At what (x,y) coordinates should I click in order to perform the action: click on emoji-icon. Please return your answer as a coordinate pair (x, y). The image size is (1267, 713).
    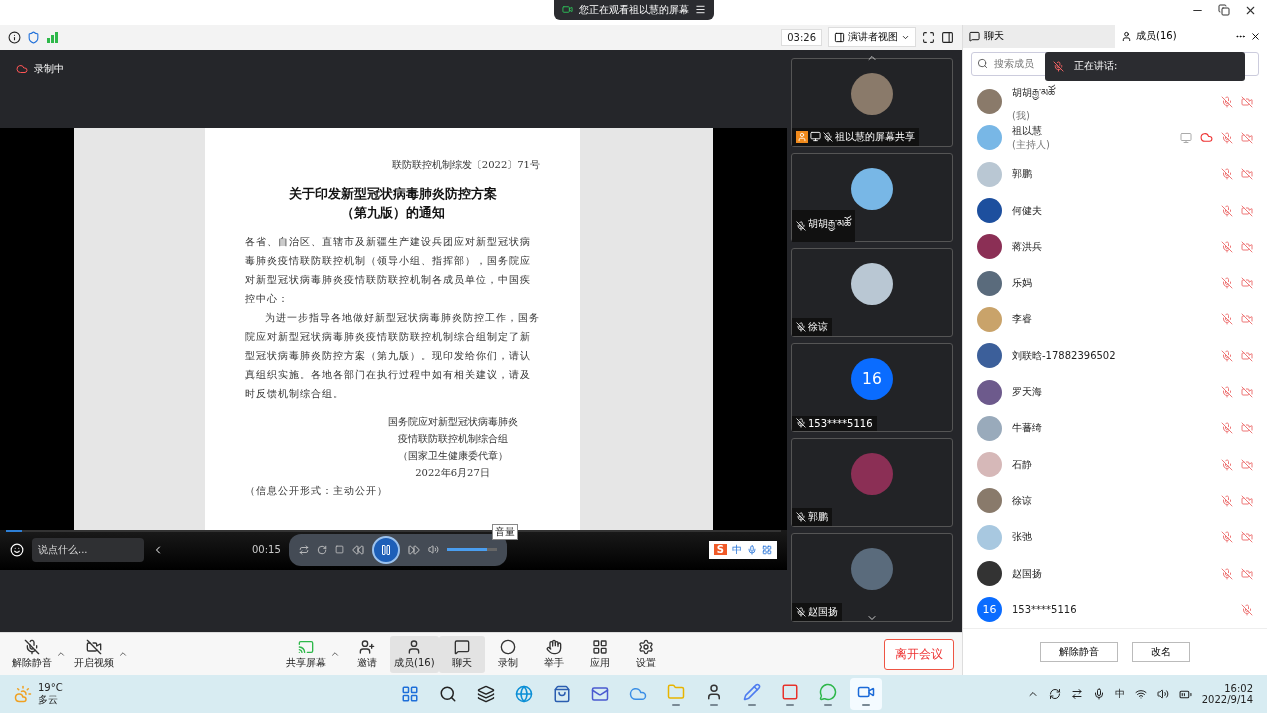
    Looking at the image, I should click on (17, 549).